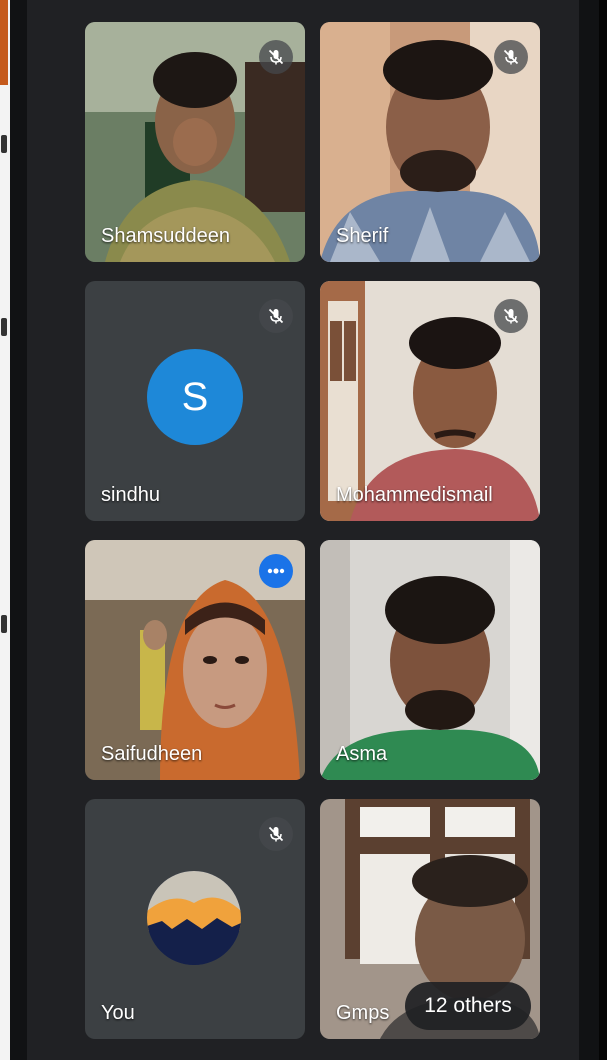 This screenshot has height=1060, width=607. What do you see at coordinates (165, 236) in the screenshot?
I see `participant-name: Shamsuddeen` at bounding box center [165, 236].